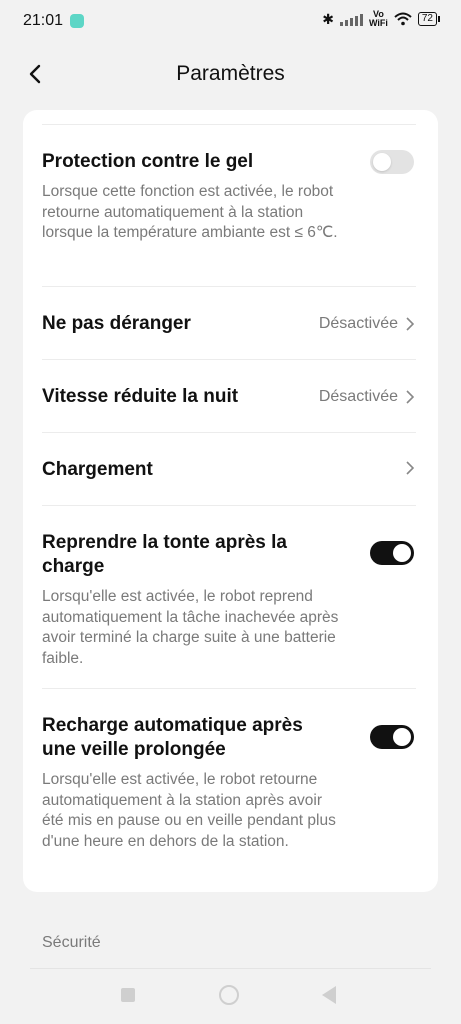 The image size is (461, 1024). I want to click on back-icon, so click(329, 995).